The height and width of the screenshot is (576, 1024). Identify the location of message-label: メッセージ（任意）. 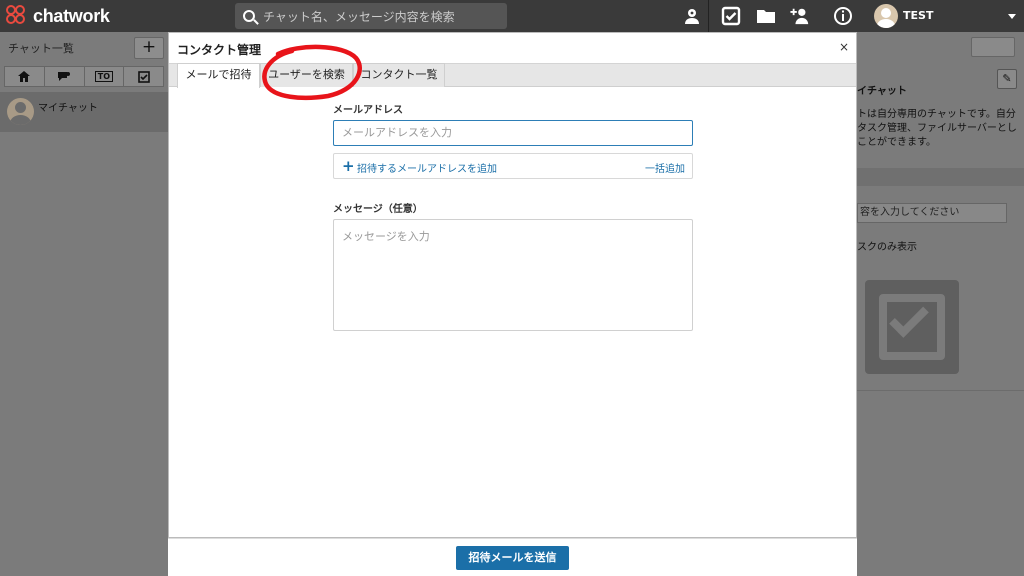
(378, 209).